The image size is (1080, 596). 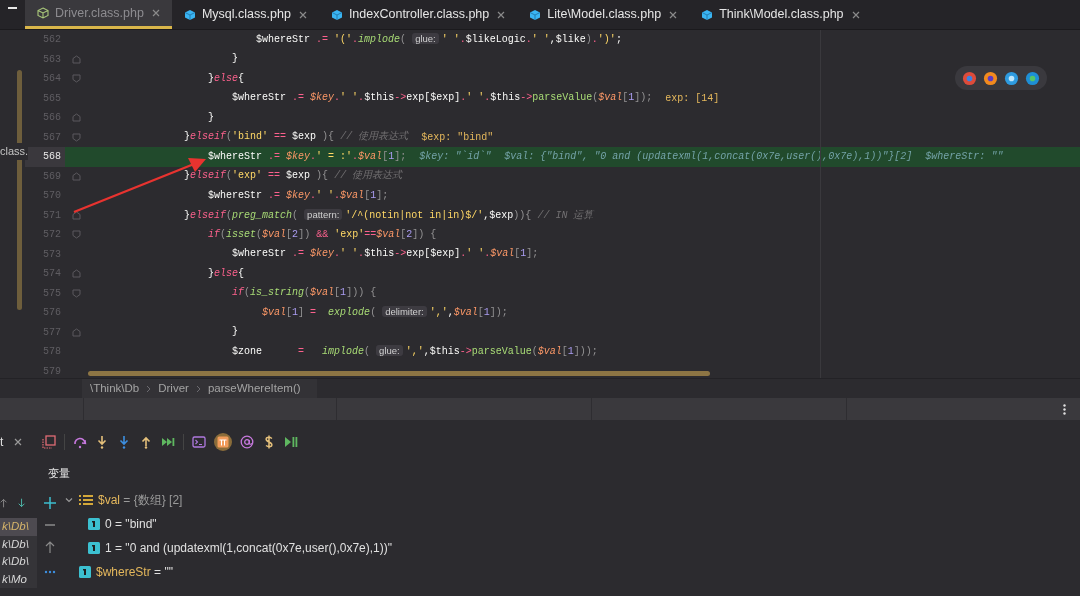 What do you see at coordinates (442, 98) in the screenshot?
I see `code-line: $whereStr .= $key.' '.$this->exp[$exp].' '.$this->parseValue($val[1]);` at bounding box center [442, 98].